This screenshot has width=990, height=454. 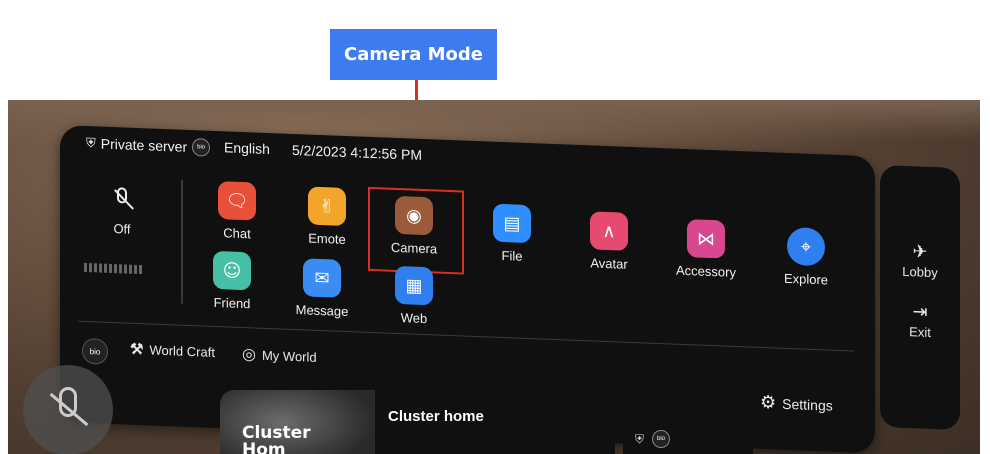 What do you see at coordinates (807, 404) in the screenshot?
I see `settings-label: Settings` at bounding box center [807, 404].